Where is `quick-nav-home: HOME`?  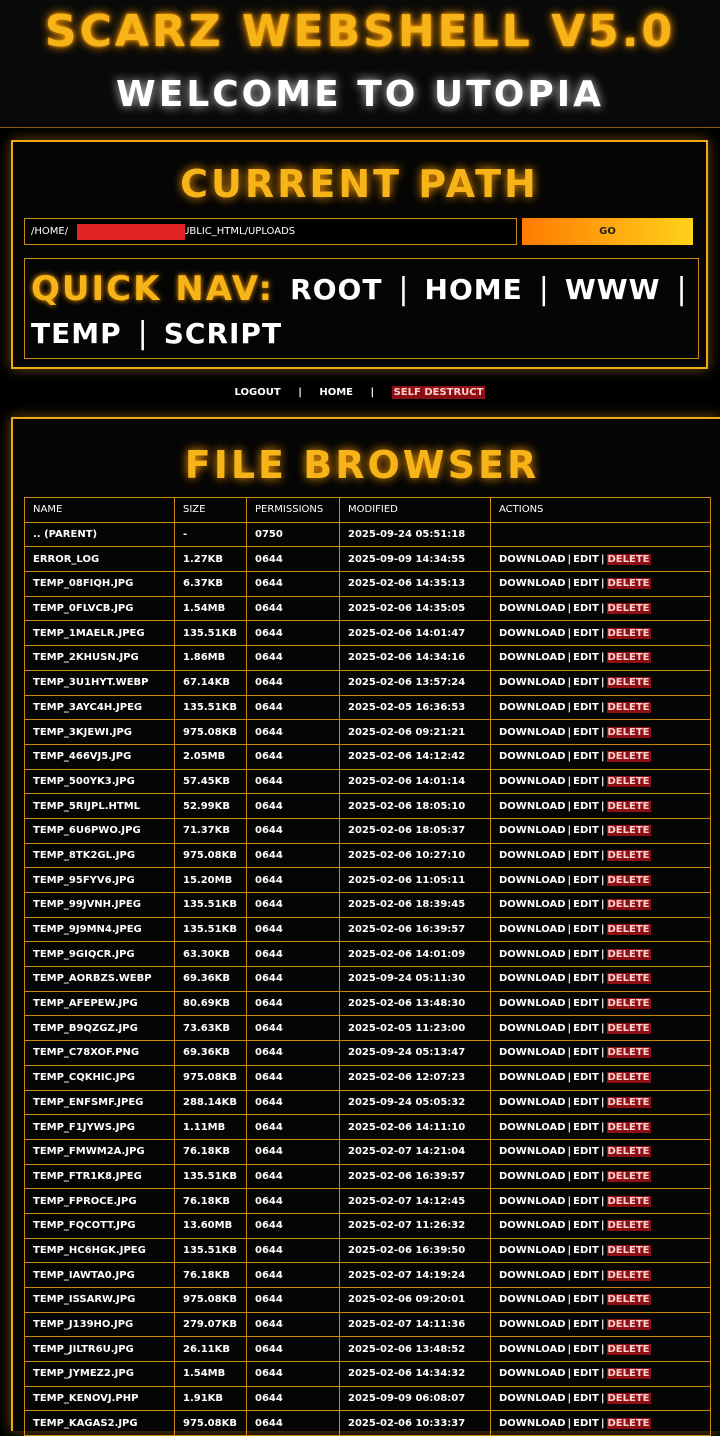
quick-nav-home: HOME is located at coordinates (474, 289).